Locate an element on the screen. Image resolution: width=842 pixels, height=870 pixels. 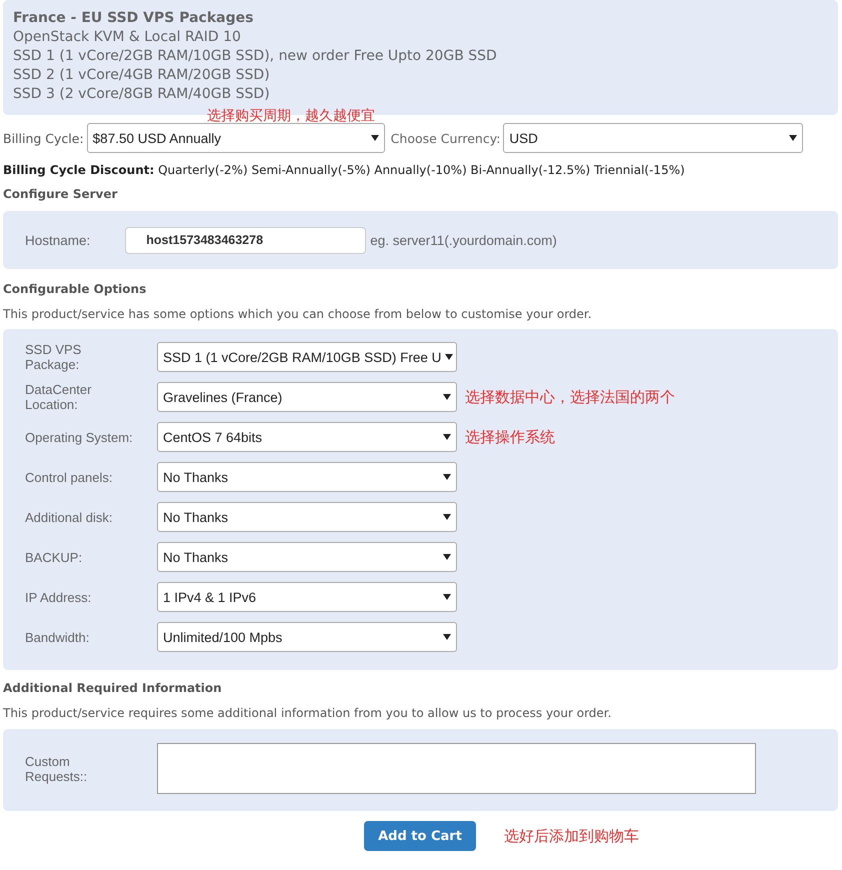
package-line: OpenStack KVM & Local RAID 10 is located at coordinates (127, 37).